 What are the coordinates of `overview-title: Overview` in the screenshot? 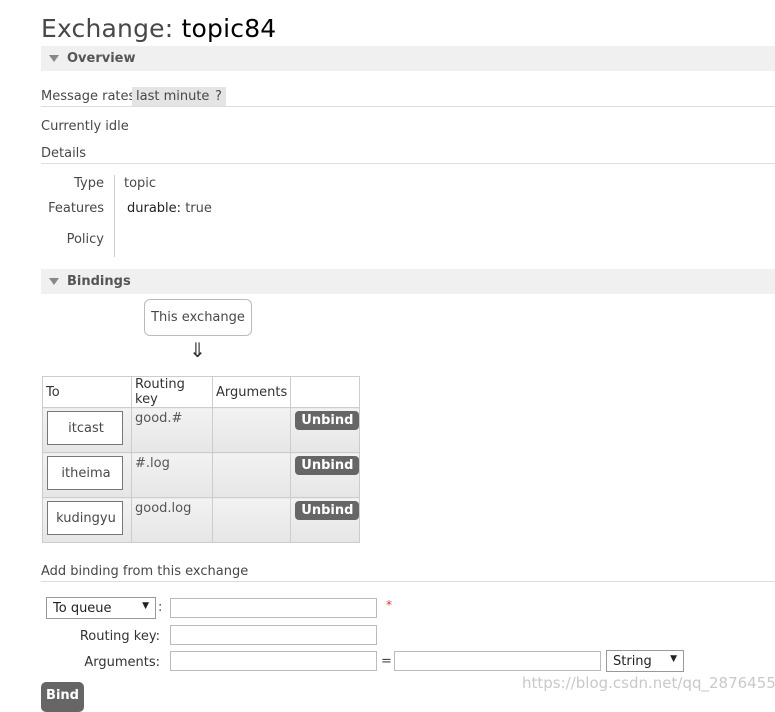 It's located at (101, 58).